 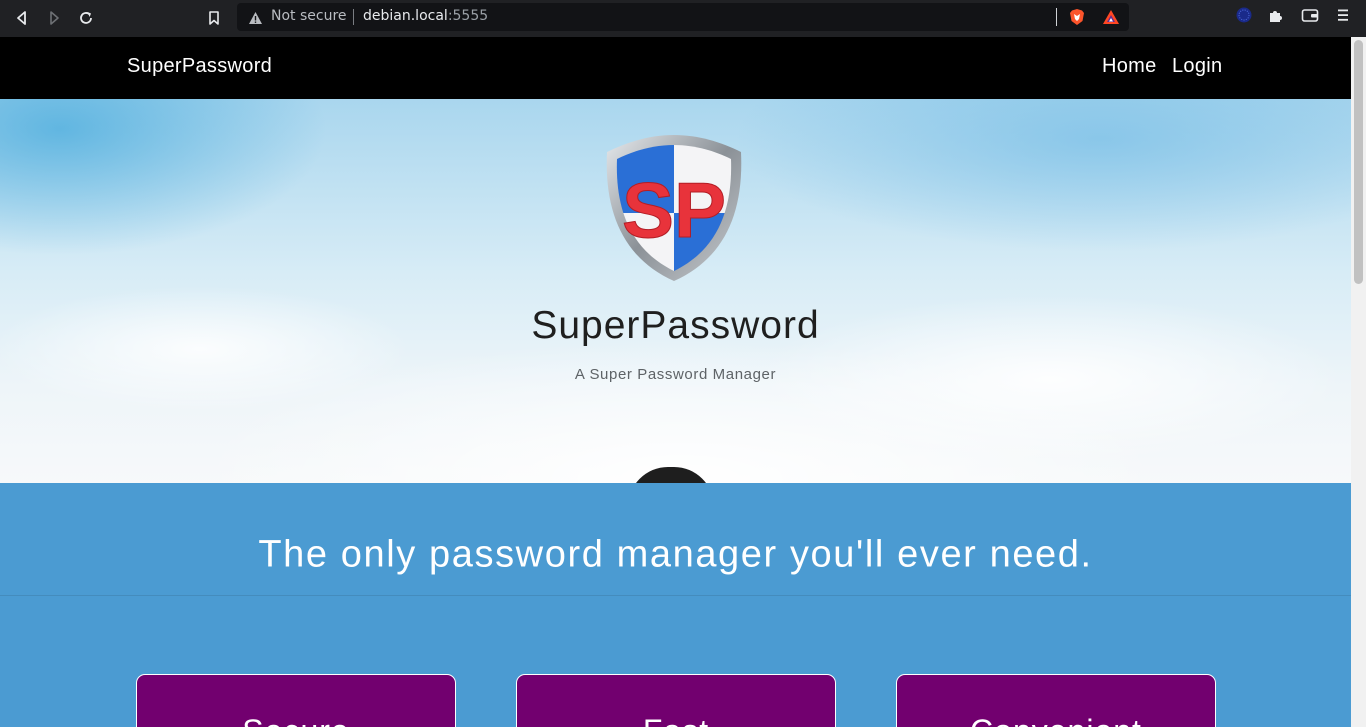 I want to click on browser-toolbar: Not secure debian.local:5555, so click(x=683, y=18).